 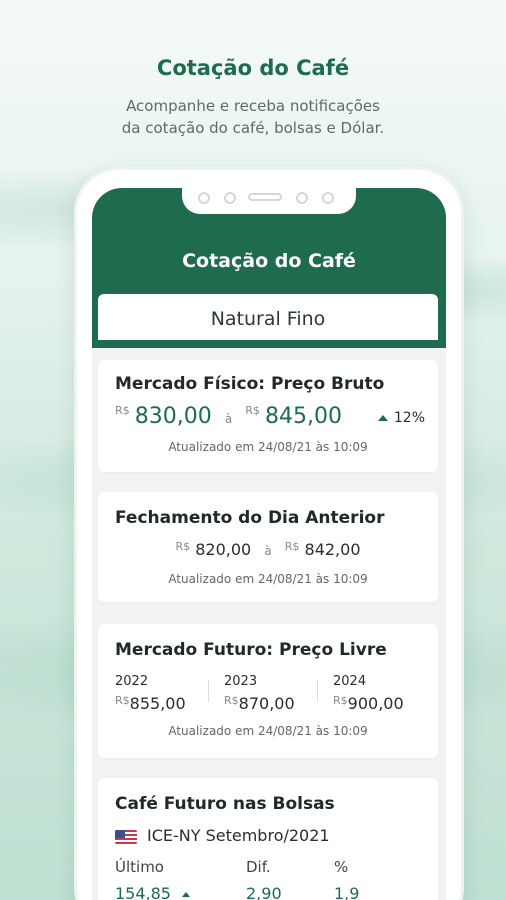 What do you see at coordinates (157, 703) in the screenshot?
I see `year-value: 855,00` at bounding box center [157, 703].